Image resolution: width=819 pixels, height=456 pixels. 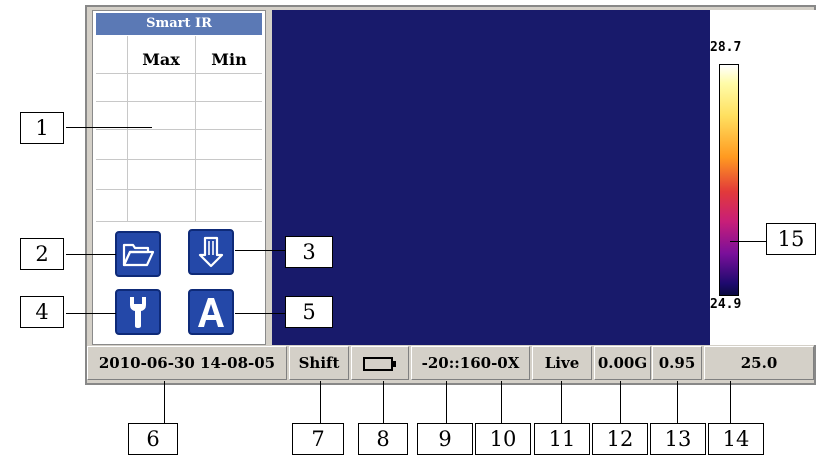 I want to click on callout-4: 4, so click(x=42, y=312).